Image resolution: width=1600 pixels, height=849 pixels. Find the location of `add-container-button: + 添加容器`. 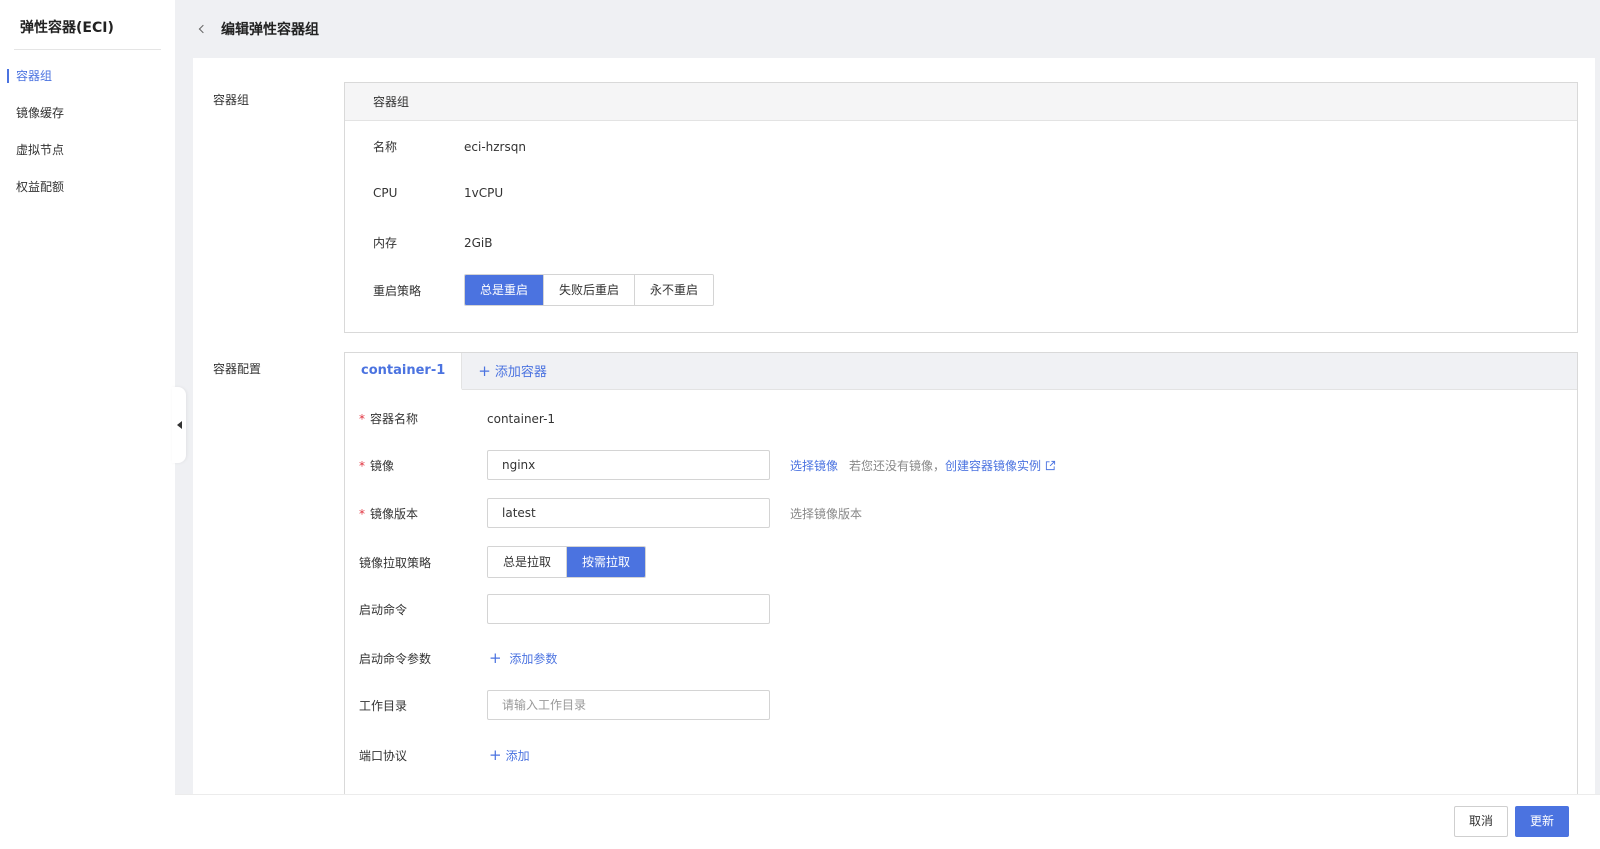

add-container-button: + 添加容器 is located at coordinates (512, 371).